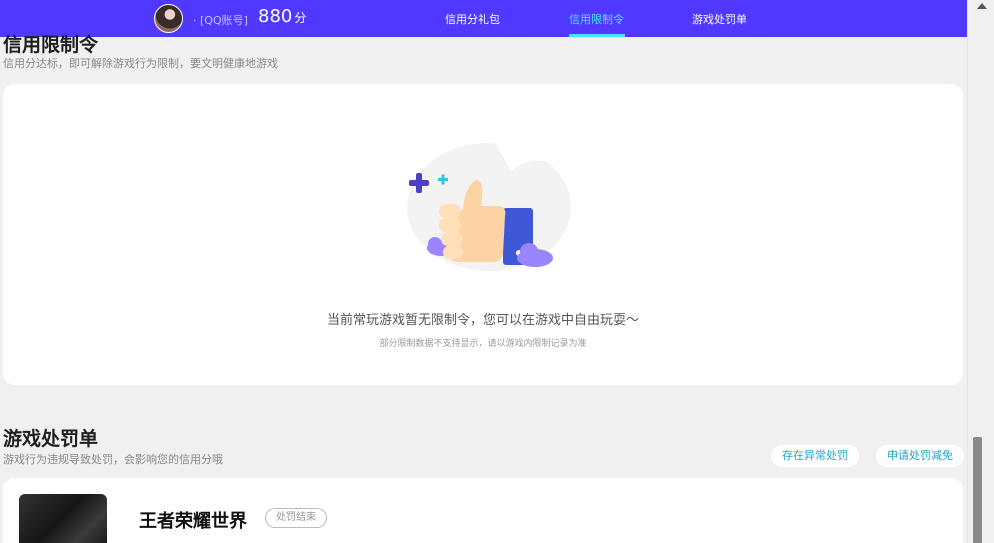  What do you see at coordinates (51, 45) in the screenshot?
I see `restriction-section-title: 信用限制令` at bounding box center [51, 45].